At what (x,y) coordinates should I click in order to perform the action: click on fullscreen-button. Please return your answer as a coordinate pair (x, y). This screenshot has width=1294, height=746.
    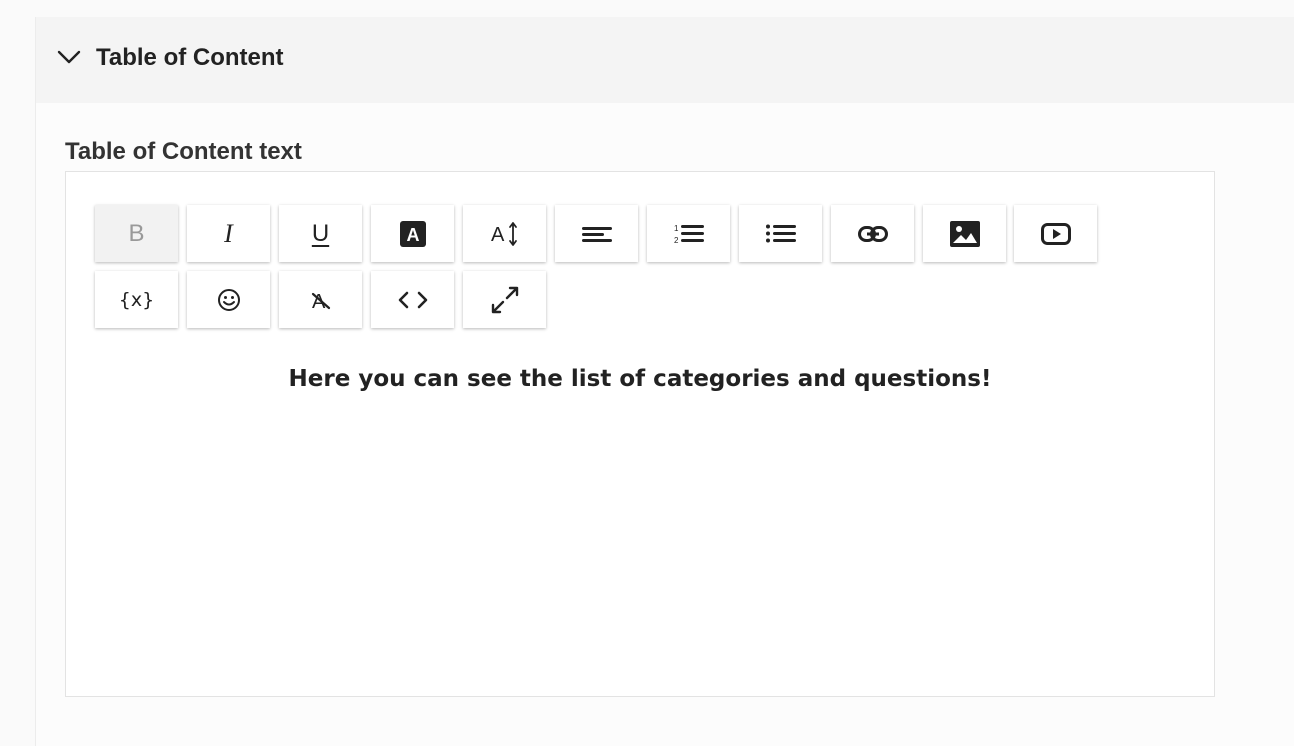
    Looking at the image, I should click on (504, 299).